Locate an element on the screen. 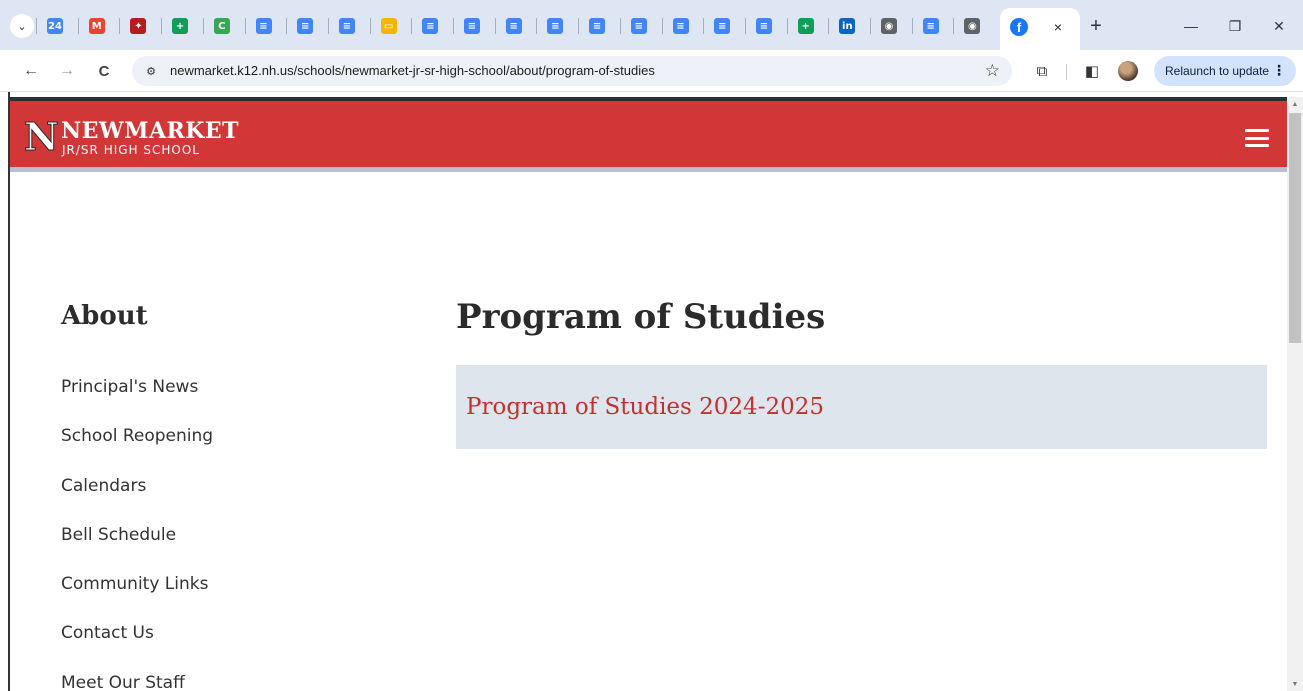  close-icon: ✕ is located at coordinates (1279, 25).